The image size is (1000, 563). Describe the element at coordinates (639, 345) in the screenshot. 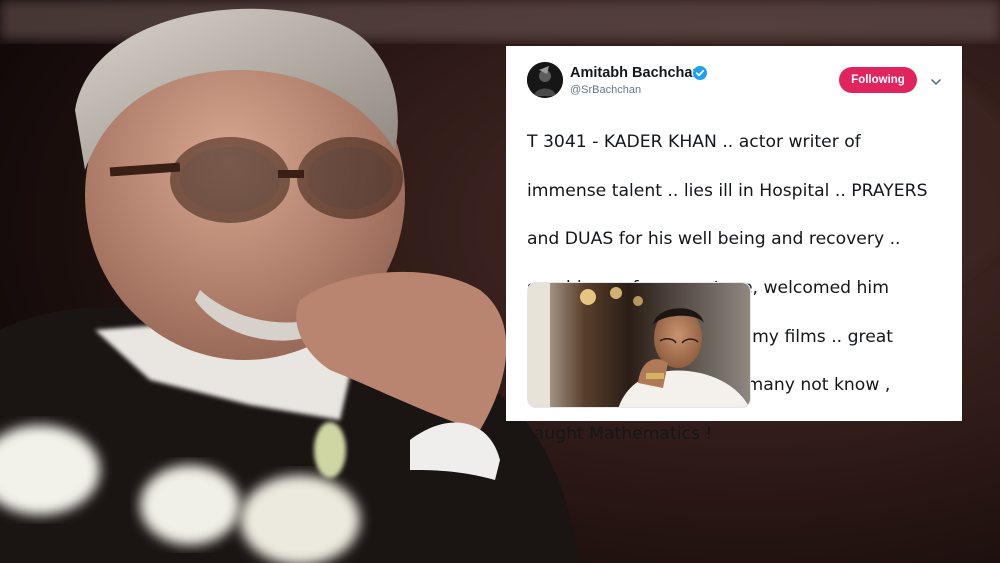

I see `tweet-media-photo` at that location.